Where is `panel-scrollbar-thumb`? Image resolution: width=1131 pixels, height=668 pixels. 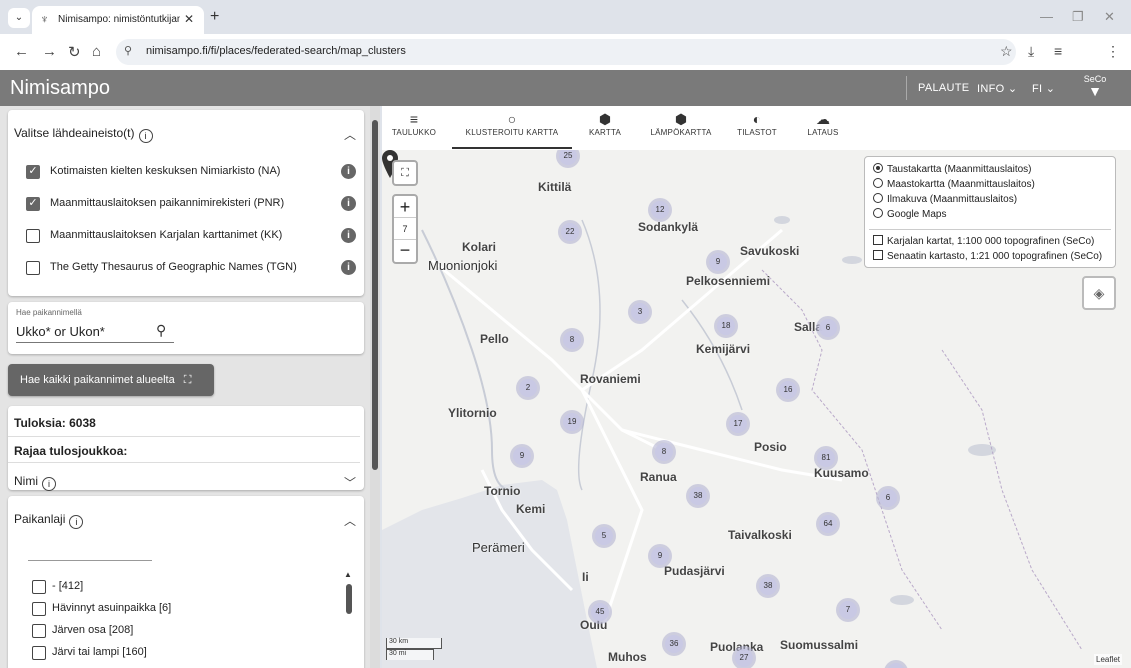 panel-scrollbar-thumb is located at coordinates (375, 295).